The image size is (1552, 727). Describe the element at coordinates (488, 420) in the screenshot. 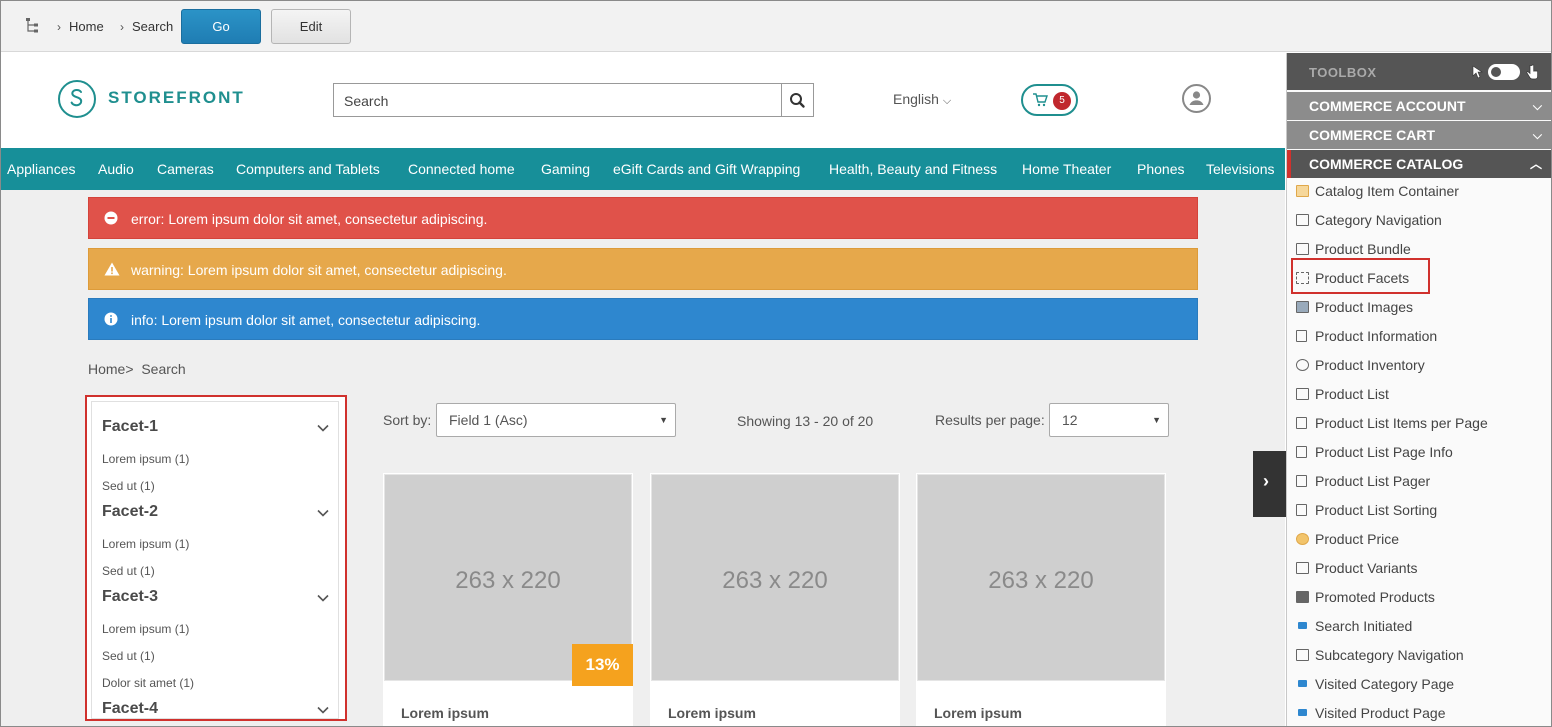

I see `sort-select-value: Field 1 (Asc)` at that location.